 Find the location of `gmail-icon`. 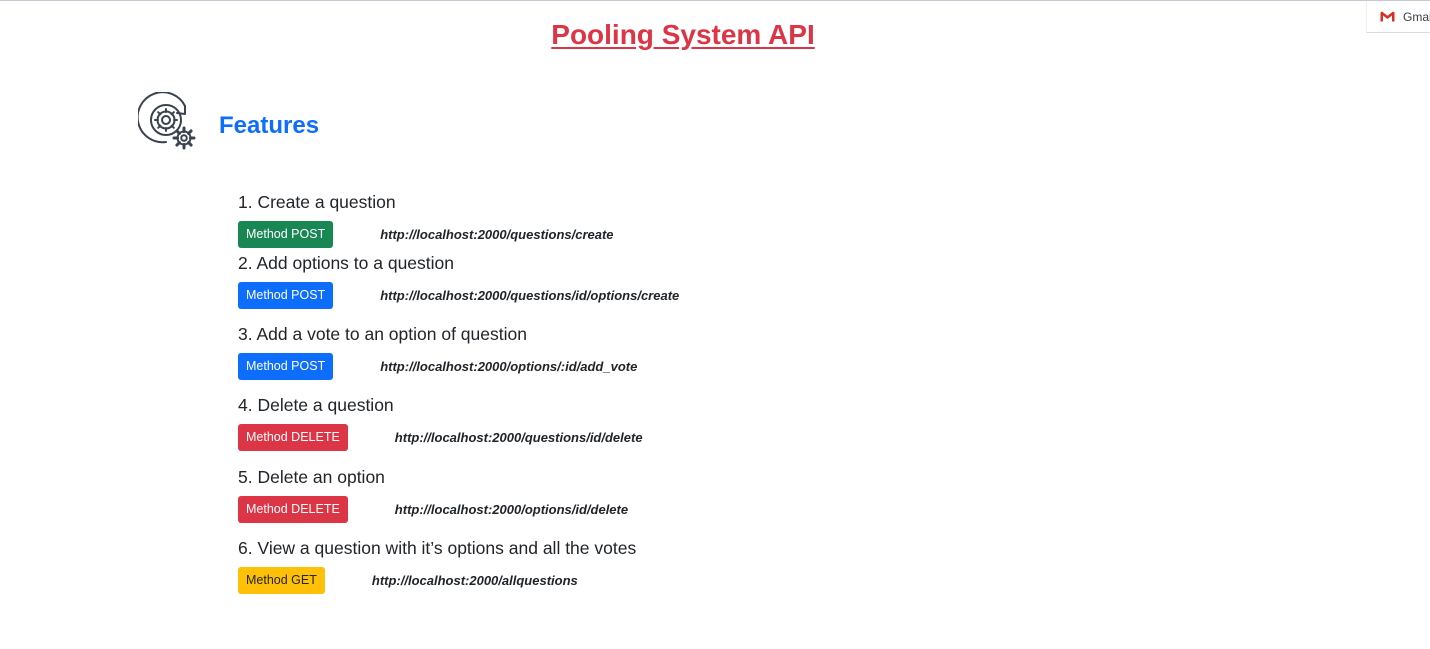

gmail-icon is located at coordinates (1387, 16).